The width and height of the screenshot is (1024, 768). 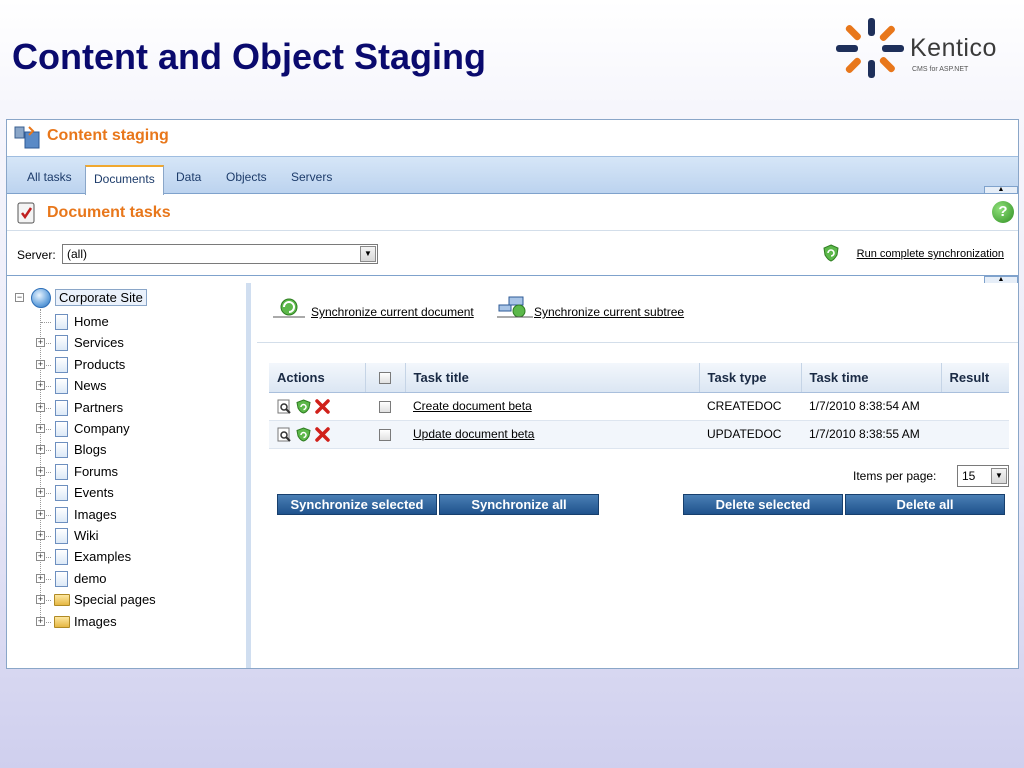 I want to click on tab-objects: Objects, so click(x=246, y=177).